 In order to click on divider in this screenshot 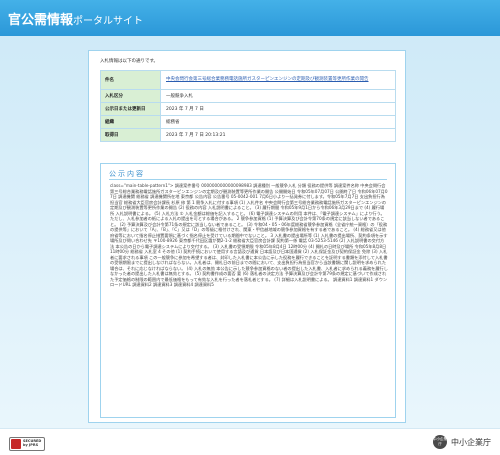, I will do `click(248, 179)`.